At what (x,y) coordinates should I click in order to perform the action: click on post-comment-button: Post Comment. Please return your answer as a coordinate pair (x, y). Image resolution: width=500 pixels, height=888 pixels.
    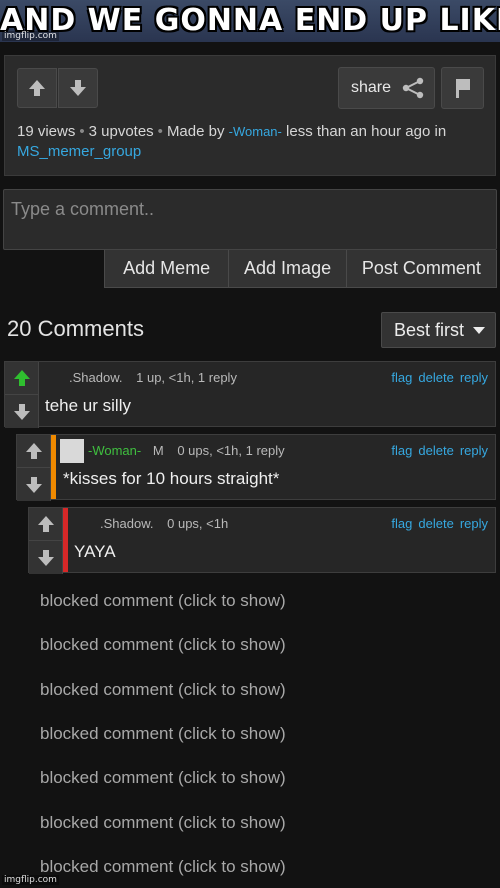
    Looking at the image, I should click on (421, 268).